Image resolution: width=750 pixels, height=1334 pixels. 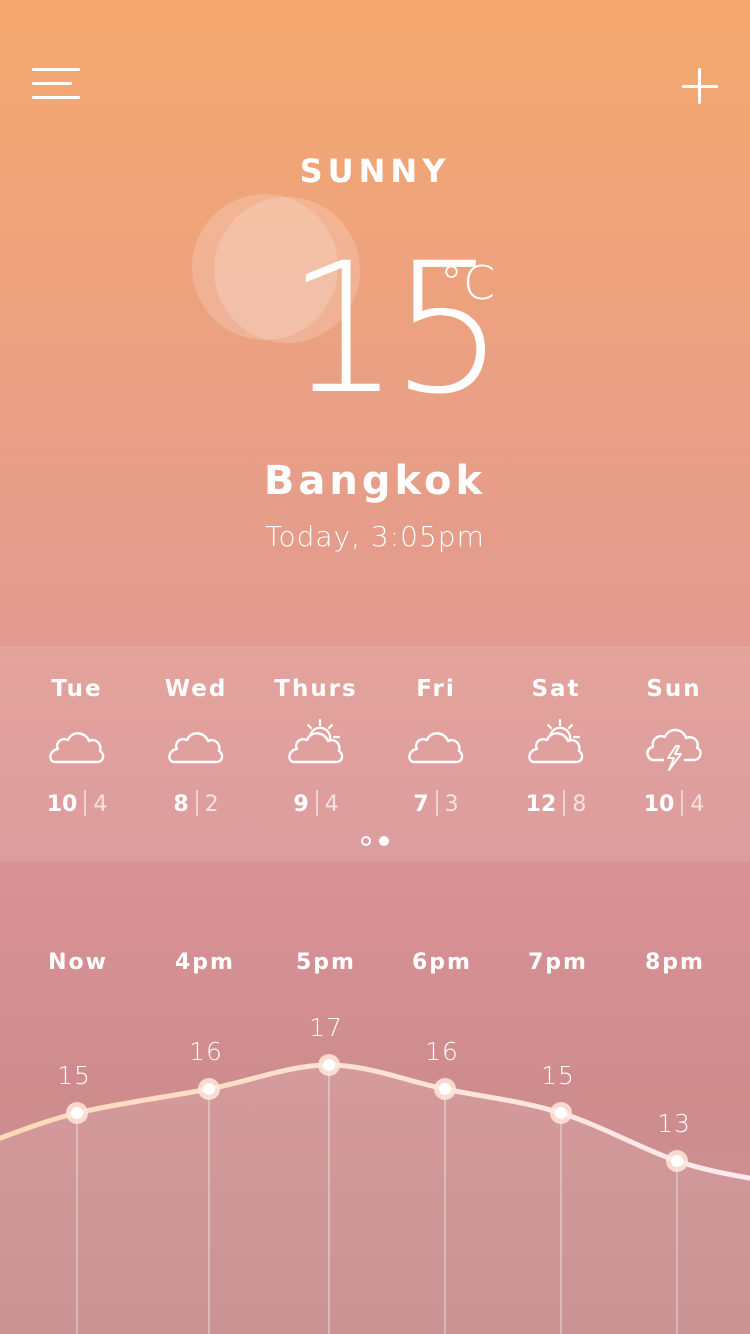 What do you see at coordinates (326, 1027) in the screenshot?
I see `temperature-point-label: 17` at bounding box center [326, 1027].